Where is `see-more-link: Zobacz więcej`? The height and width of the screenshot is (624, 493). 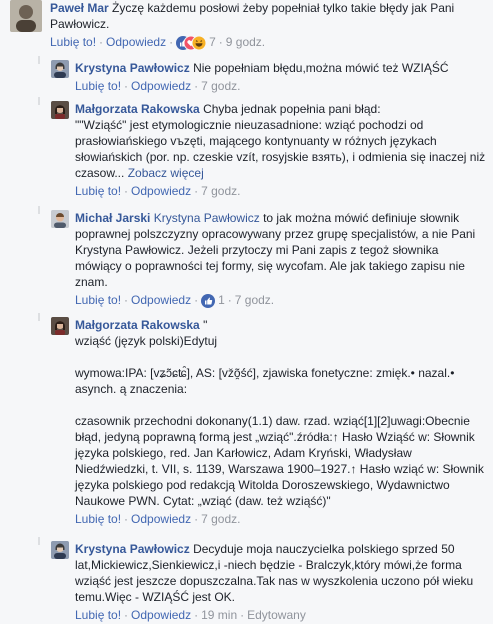 see-more-link: Zobacz więcej is located at coordinates (166, 173).